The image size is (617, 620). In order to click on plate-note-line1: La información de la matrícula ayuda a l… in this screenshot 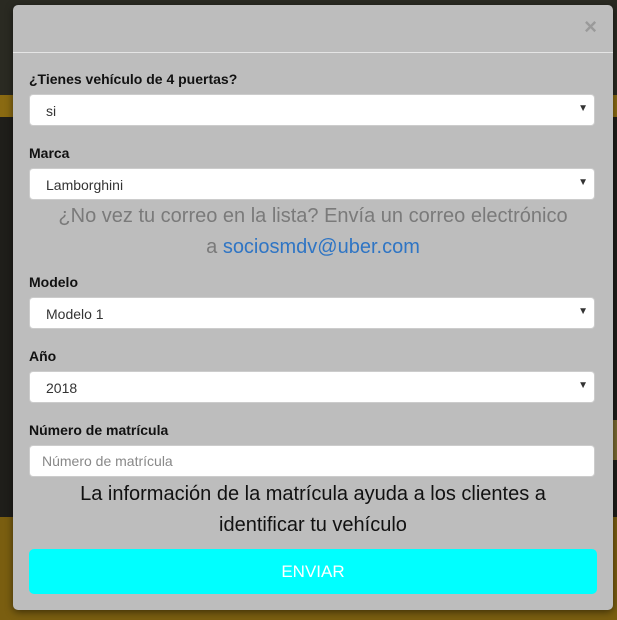, I will do `click(313, 494)`.